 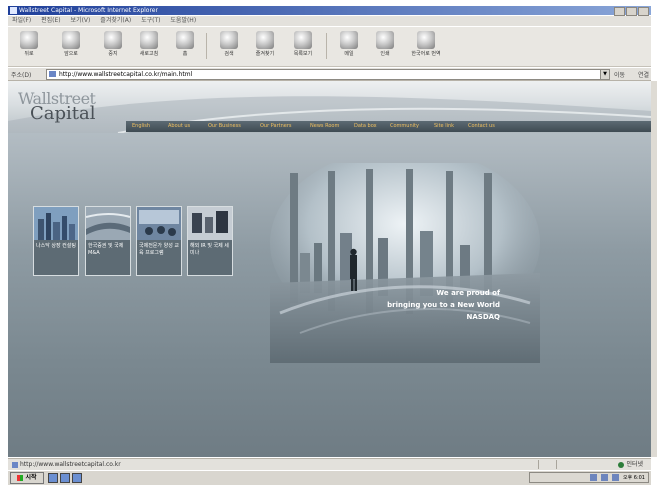 I want to click on link-expert-training: 국제전문가 양성 교육 프로그램, so click(x=159, y=241).